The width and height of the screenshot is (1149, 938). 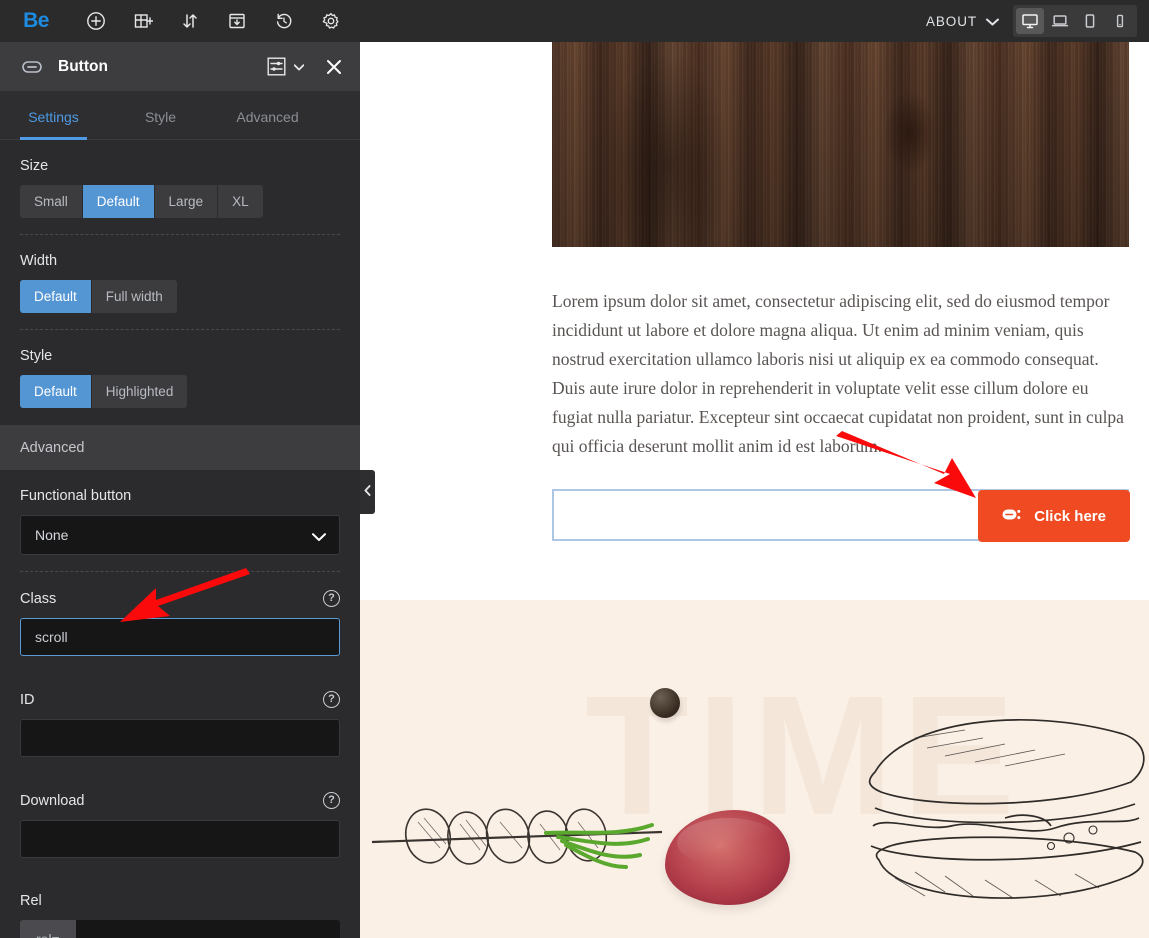 What do you see at coordinates (180, 906) in the screenshot?
I see `rel-field: Rel rel=` at bounding box center [180, 906].